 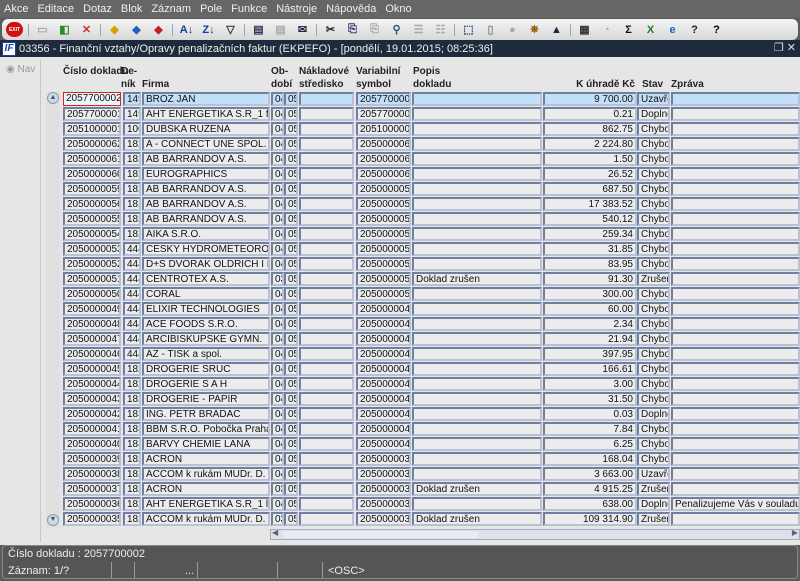 I want to click on cell-stav: Doplněn, so click(x=653, y=504).